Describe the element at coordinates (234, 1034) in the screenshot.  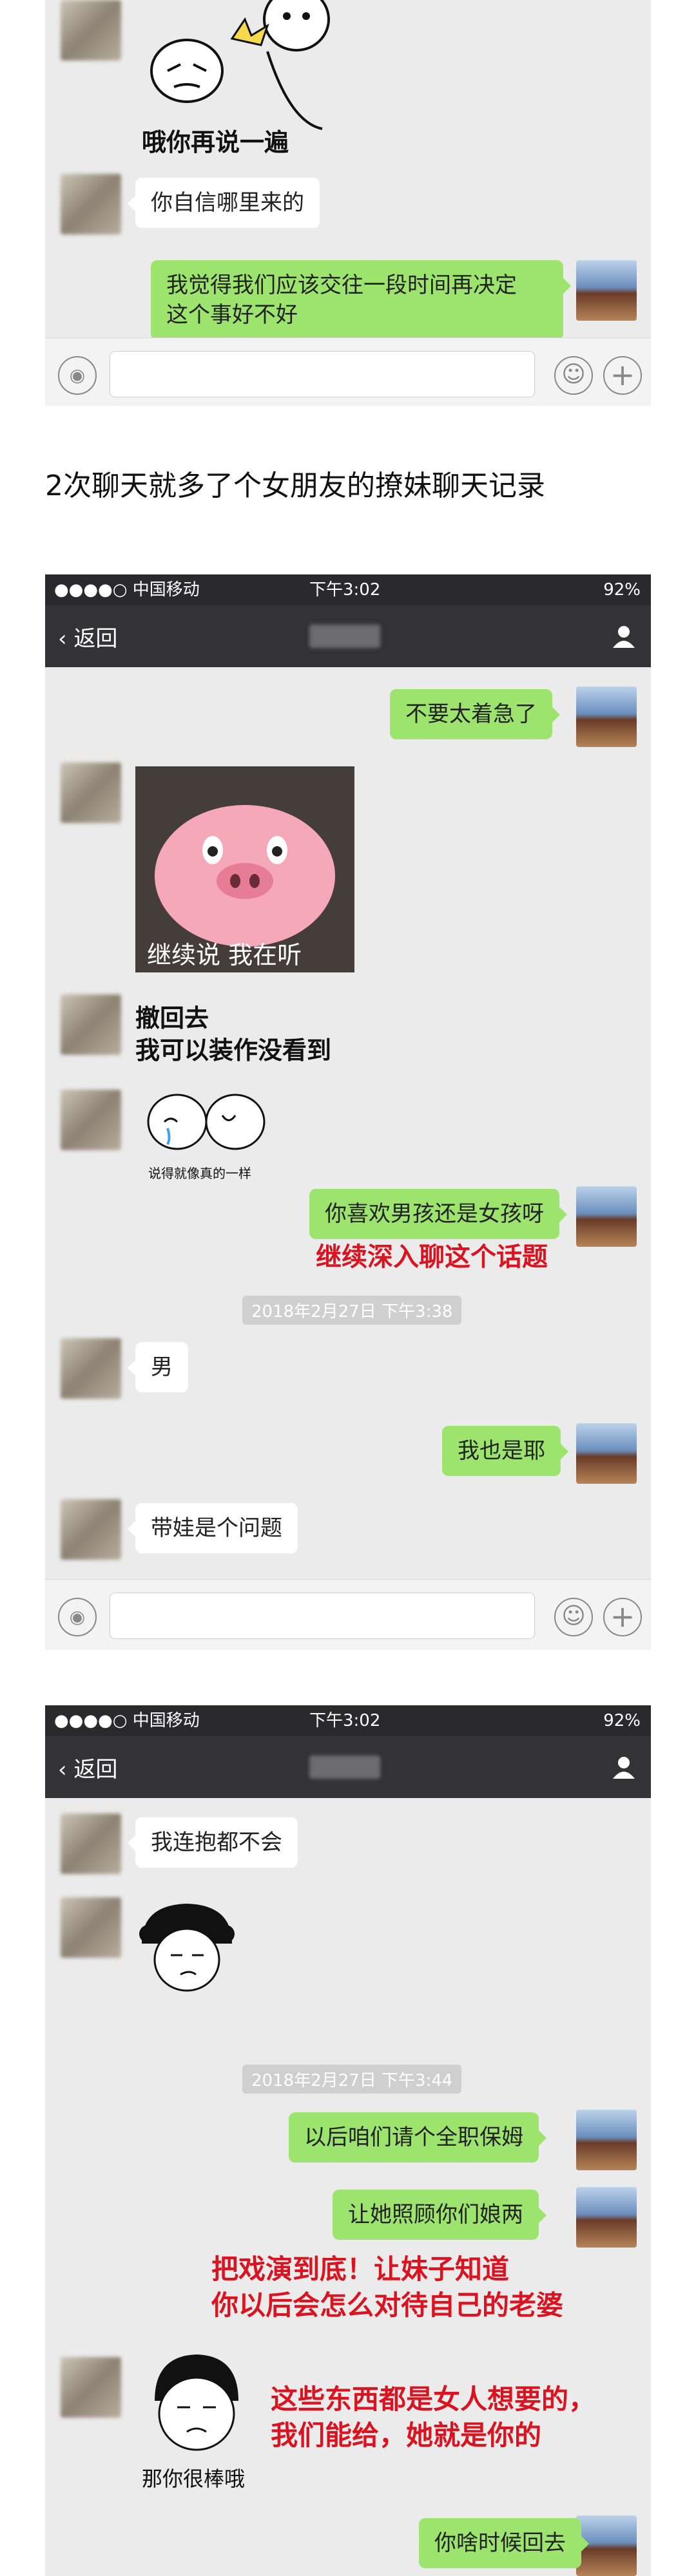
I see `message-text: 撤回去 我可以装作没看到` at that location.